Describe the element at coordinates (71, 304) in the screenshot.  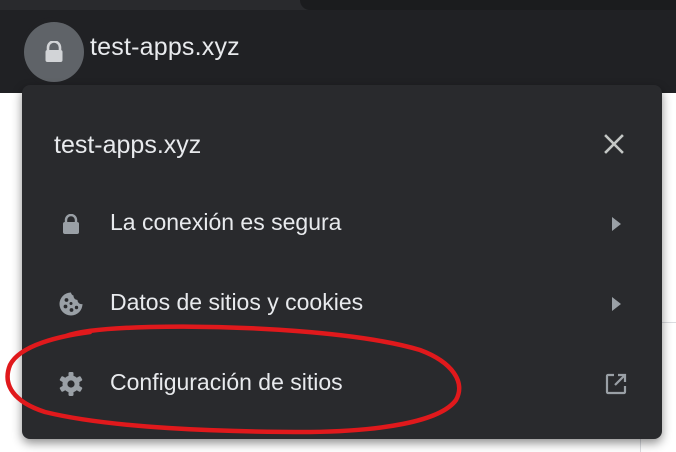
I see `cookie-icon` at that location.